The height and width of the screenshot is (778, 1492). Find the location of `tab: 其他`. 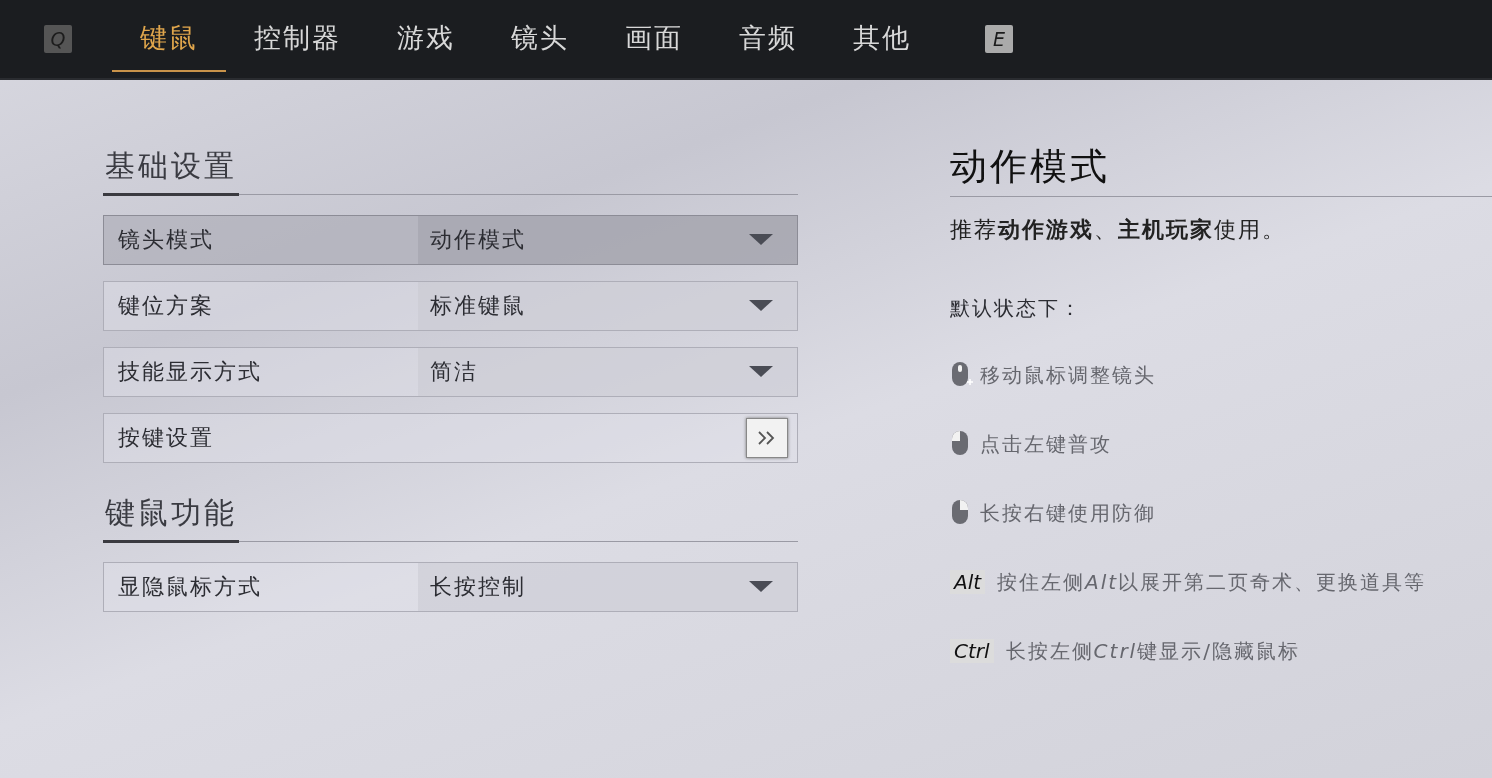

tab: 其他 is located at coordinates (882, 41).